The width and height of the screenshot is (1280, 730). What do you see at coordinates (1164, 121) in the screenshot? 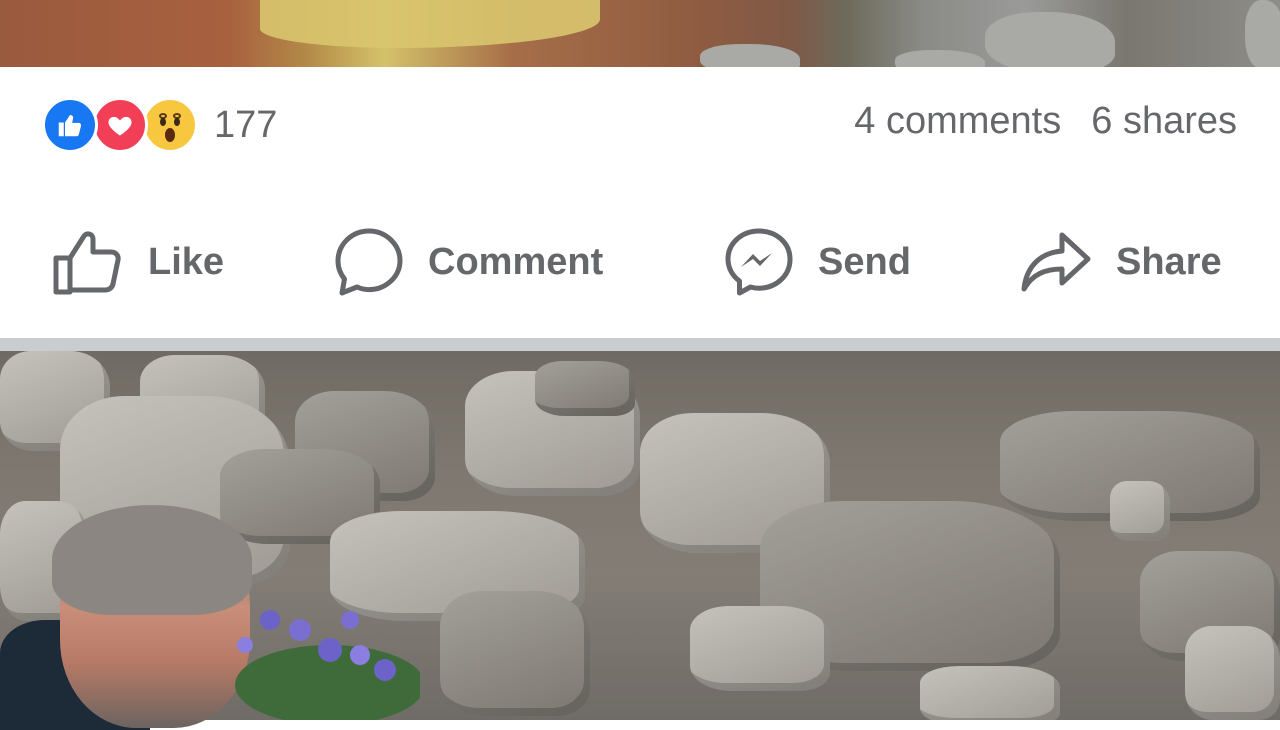
I see `shares-count-link: 6 shares` at bounding box center [1164, 121].